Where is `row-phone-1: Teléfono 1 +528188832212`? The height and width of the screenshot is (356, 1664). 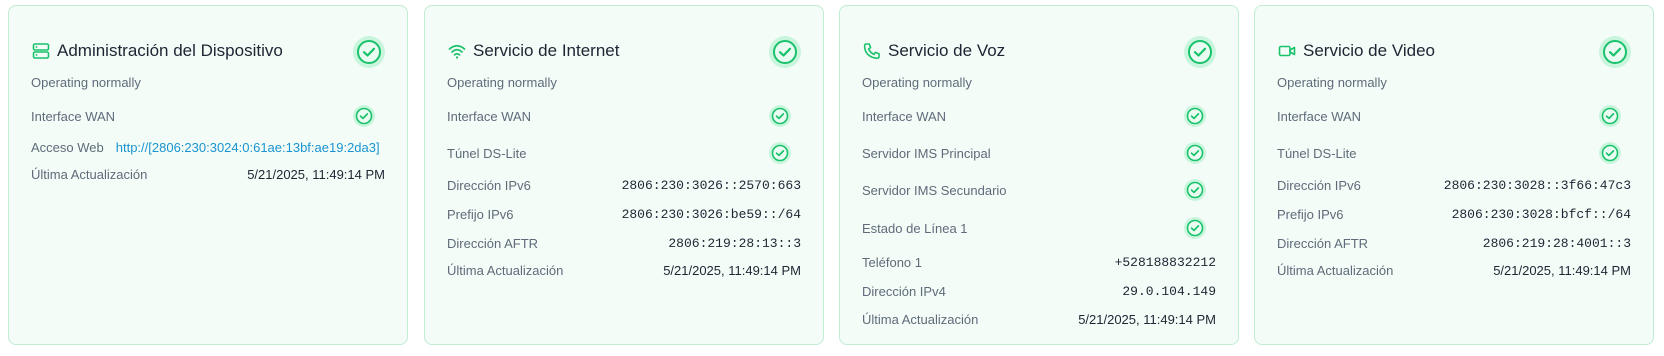
row-phone-1: Teléfono 1 +528188832212 is located at coordinates (1039, 262).